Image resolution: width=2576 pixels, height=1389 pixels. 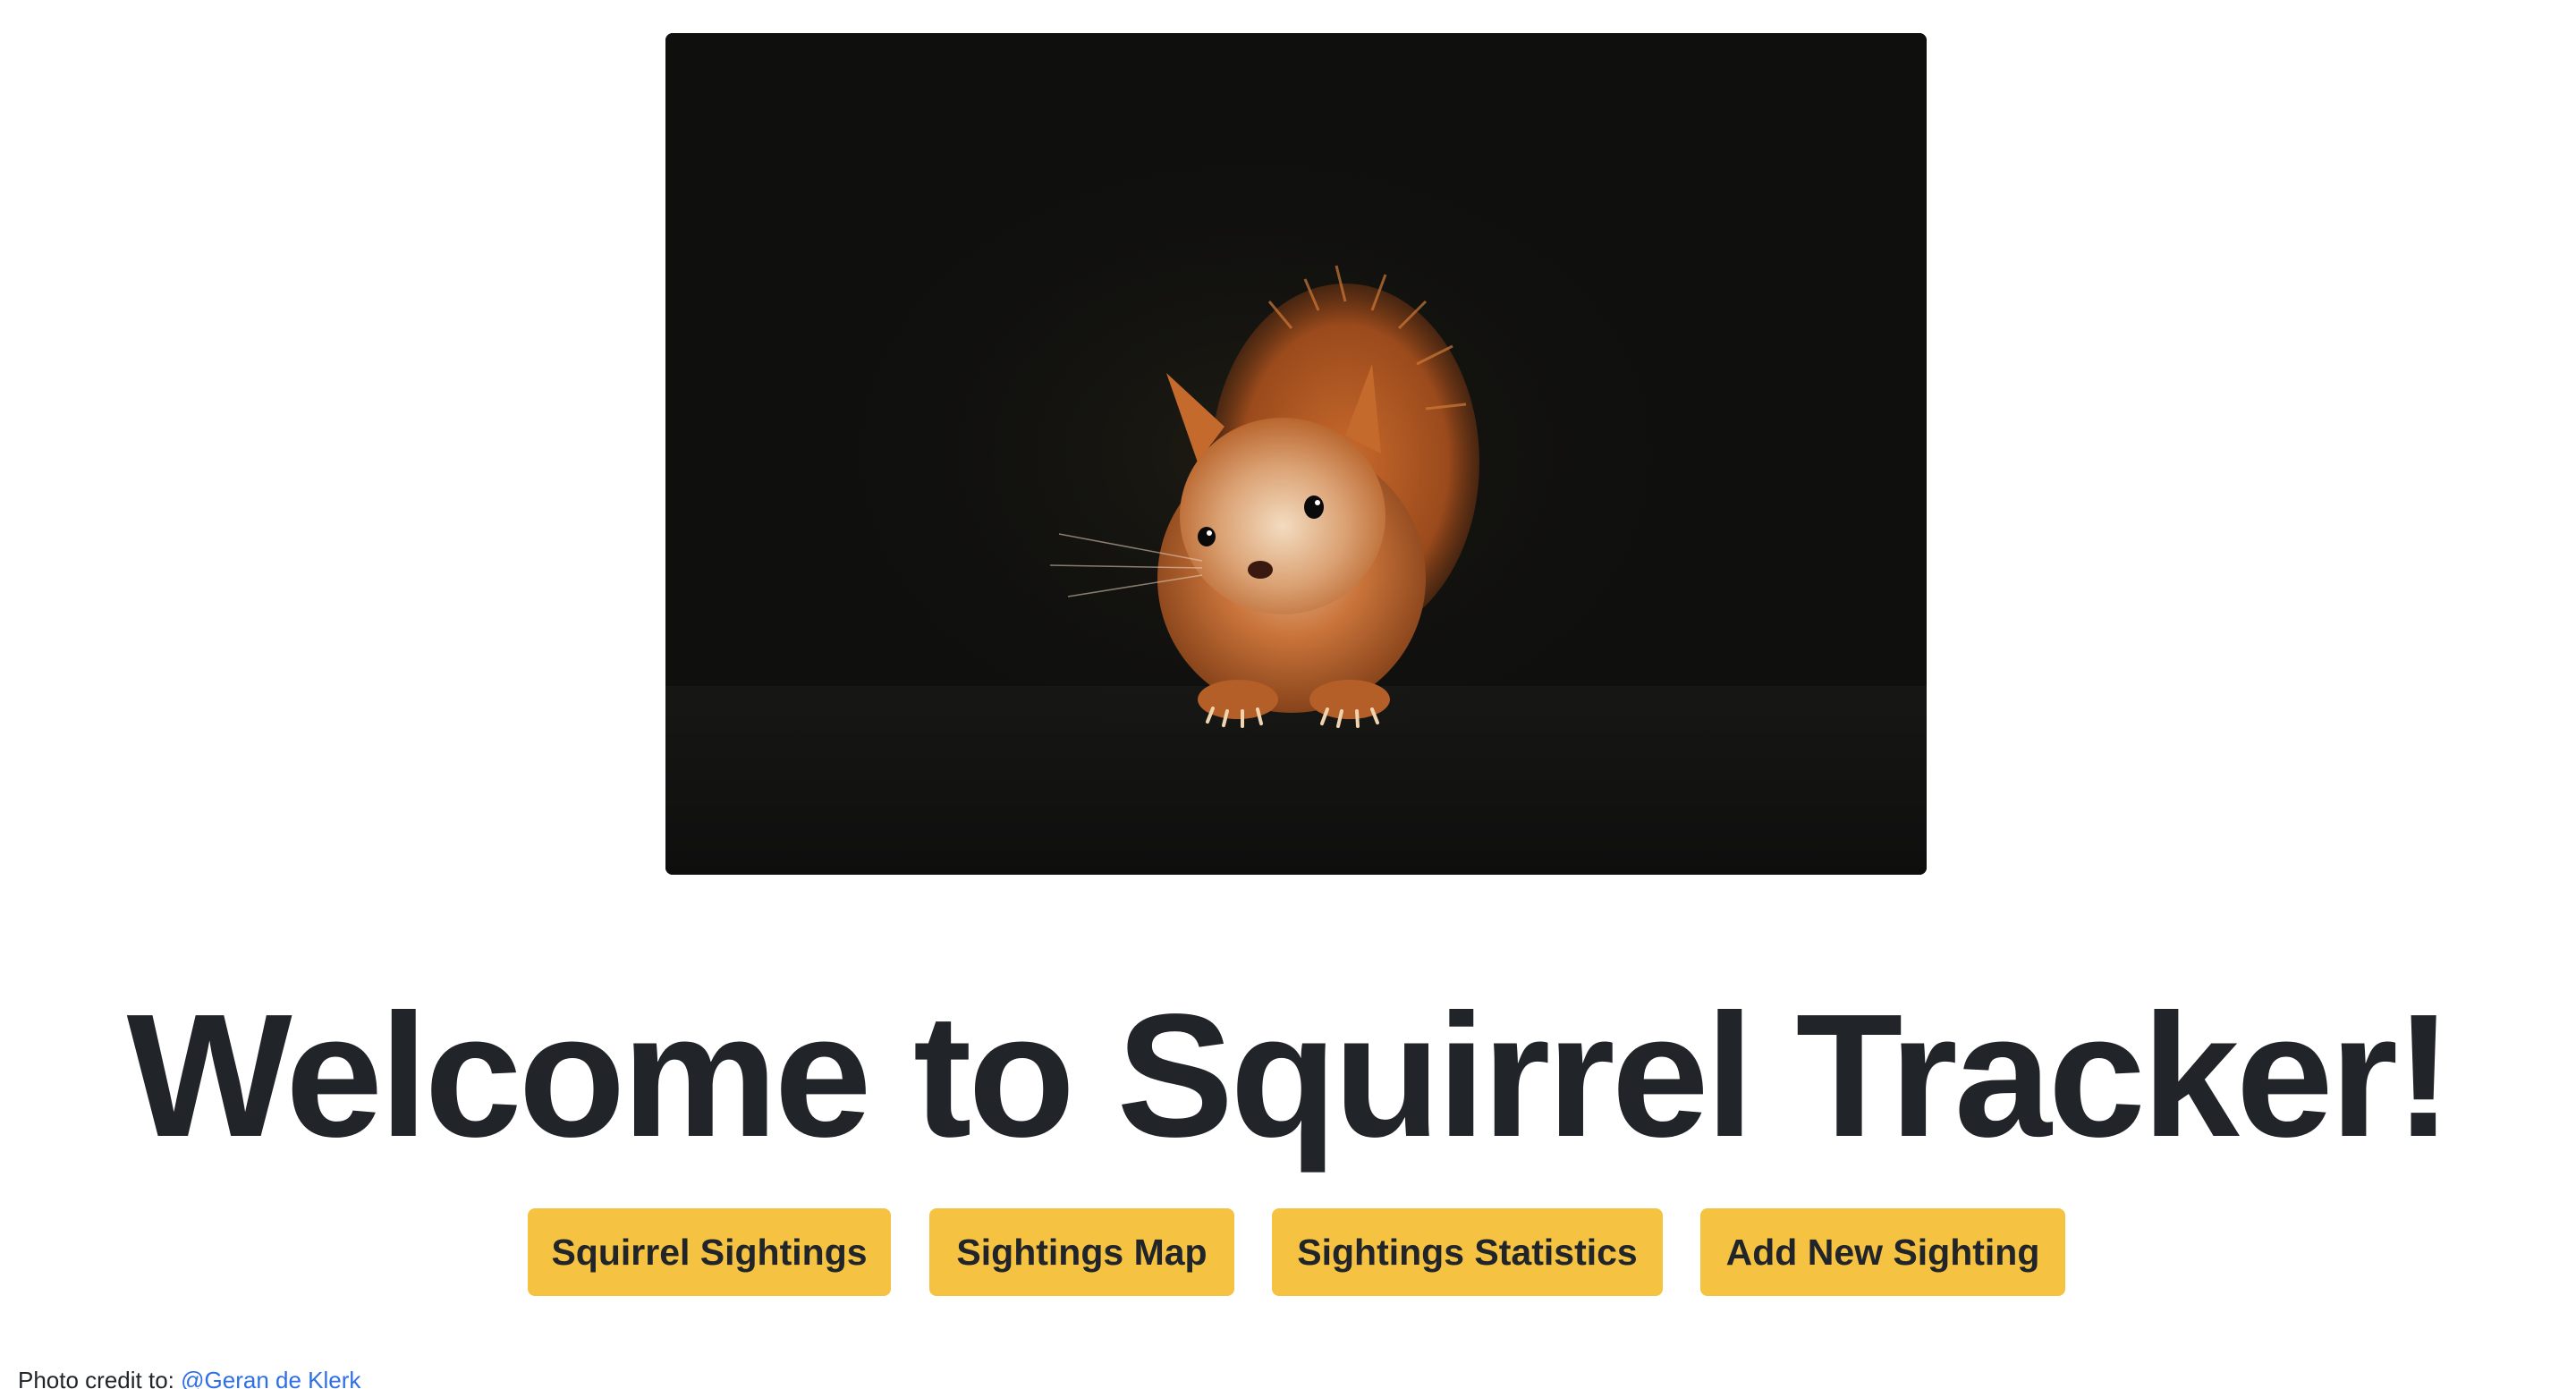 What do you see at coordinates (96, 1378) in the screenshot?
I see `photo-credit-prefix: Photo credit to:` at bounding box center [96, 1378].